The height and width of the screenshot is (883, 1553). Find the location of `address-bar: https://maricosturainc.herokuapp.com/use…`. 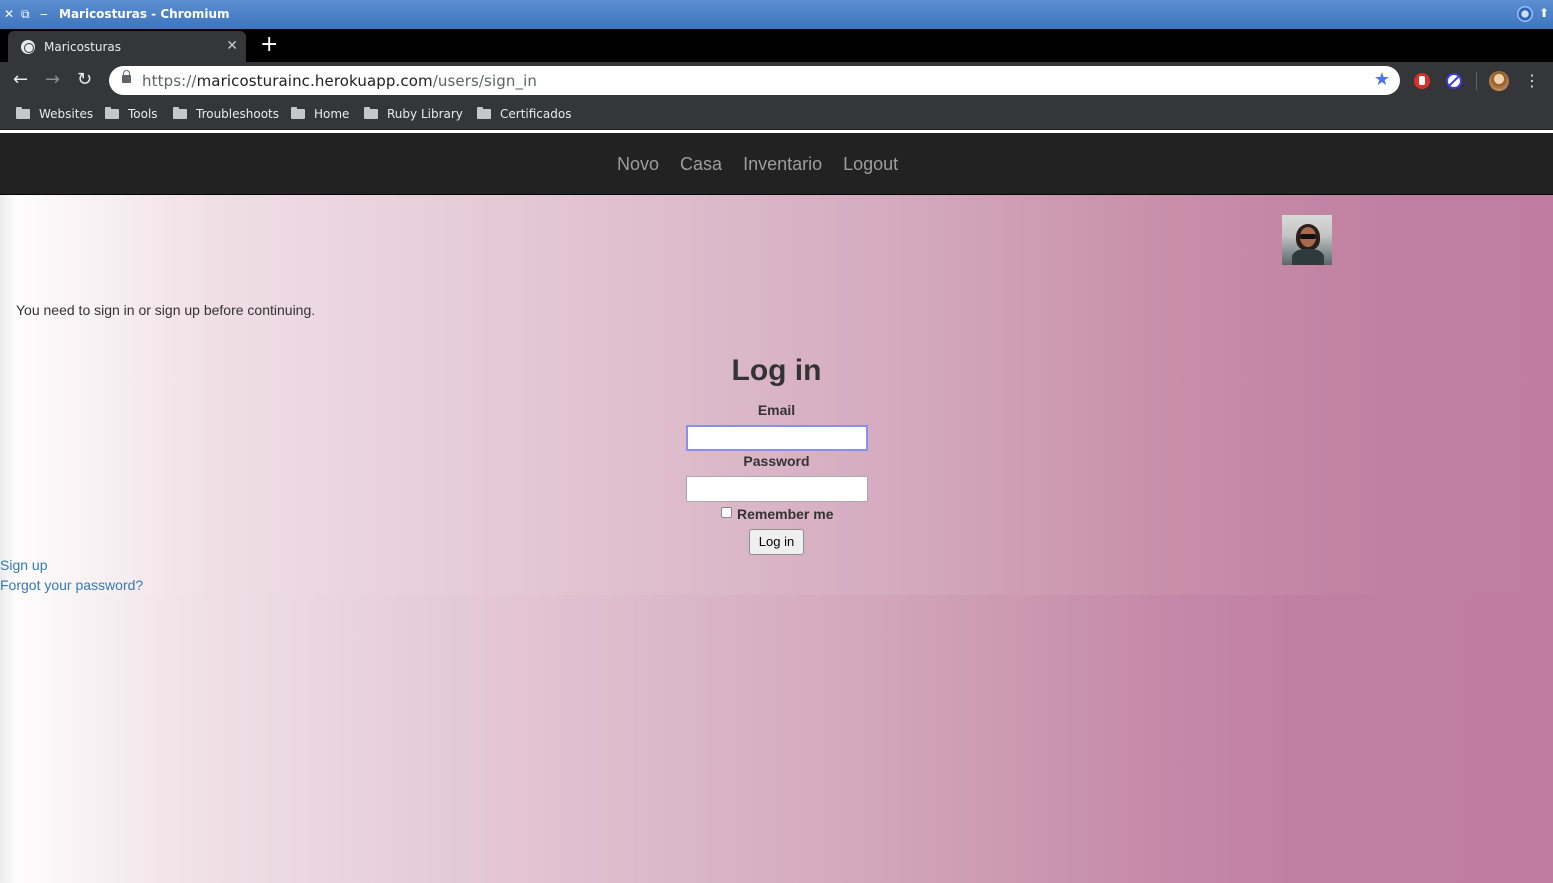

address-bar: https://maricosturainc.herokuapp.com/use… is located at coordinates (754, 80).